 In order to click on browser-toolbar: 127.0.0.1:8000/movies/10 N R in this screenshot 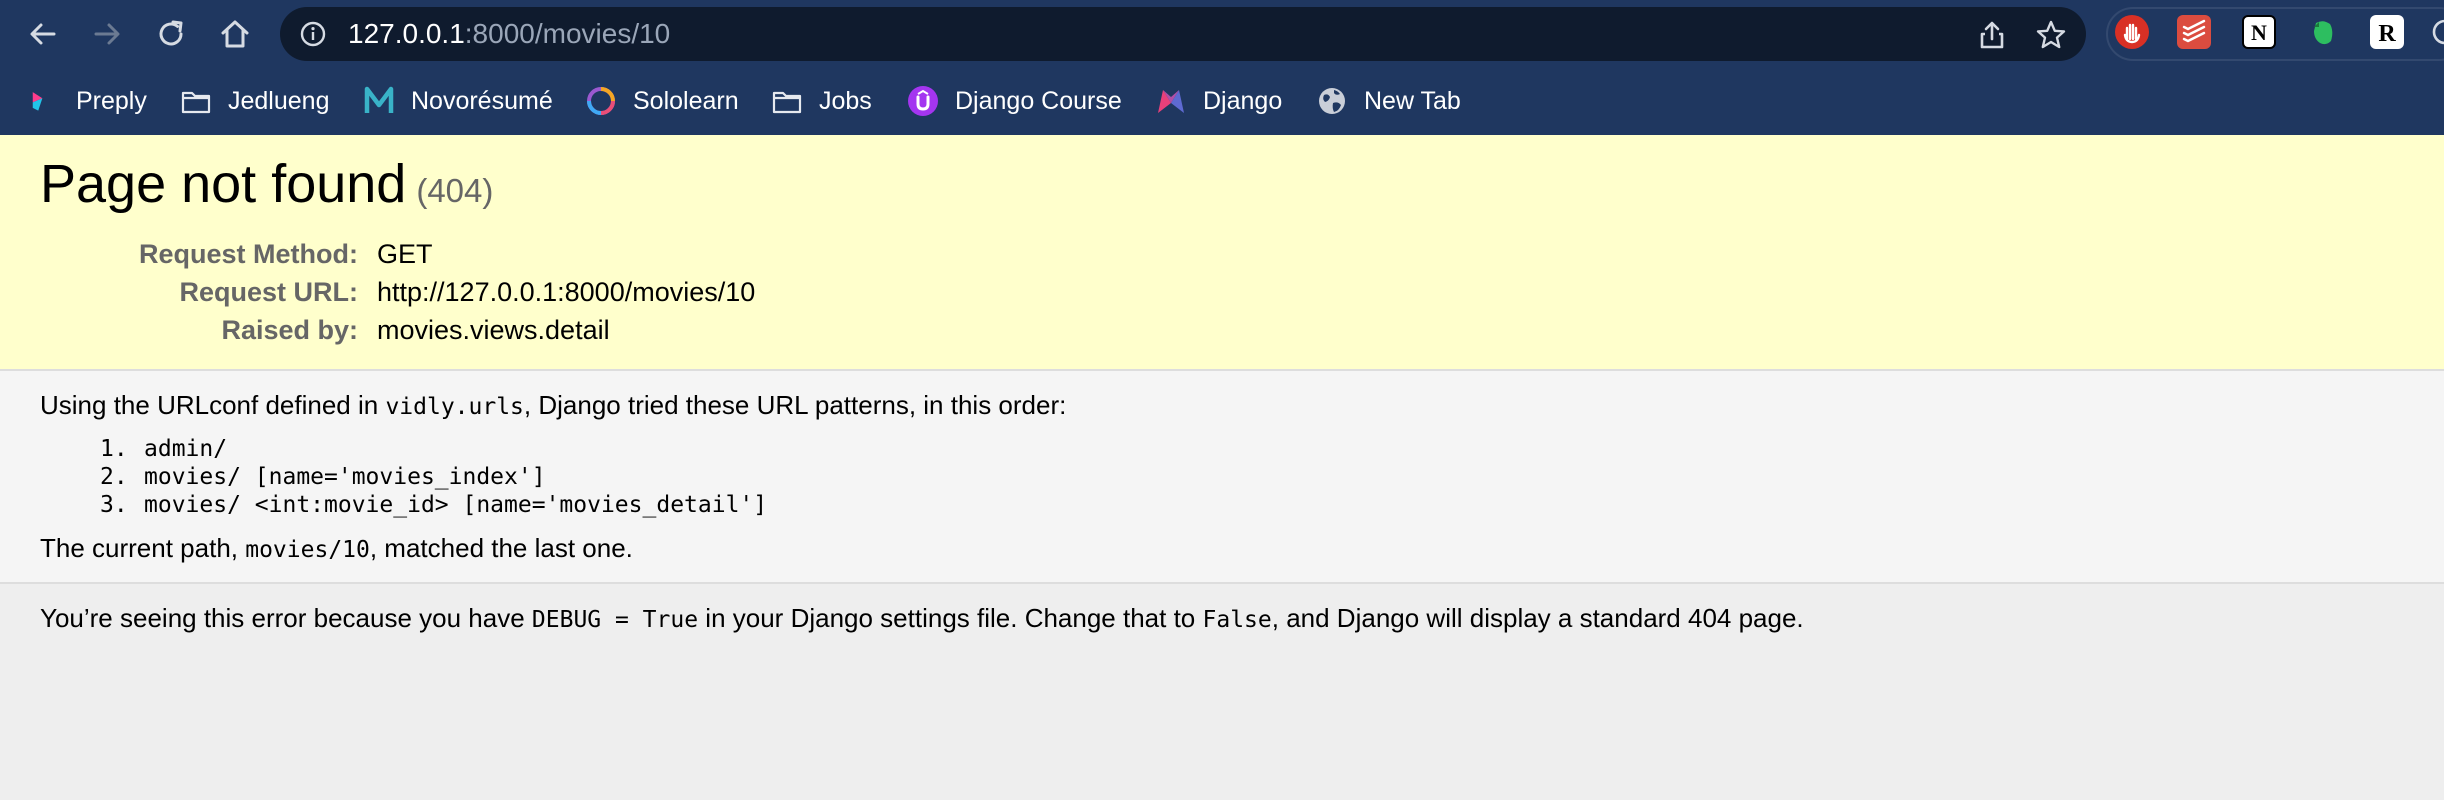, I will do `click(1222, 34)`.